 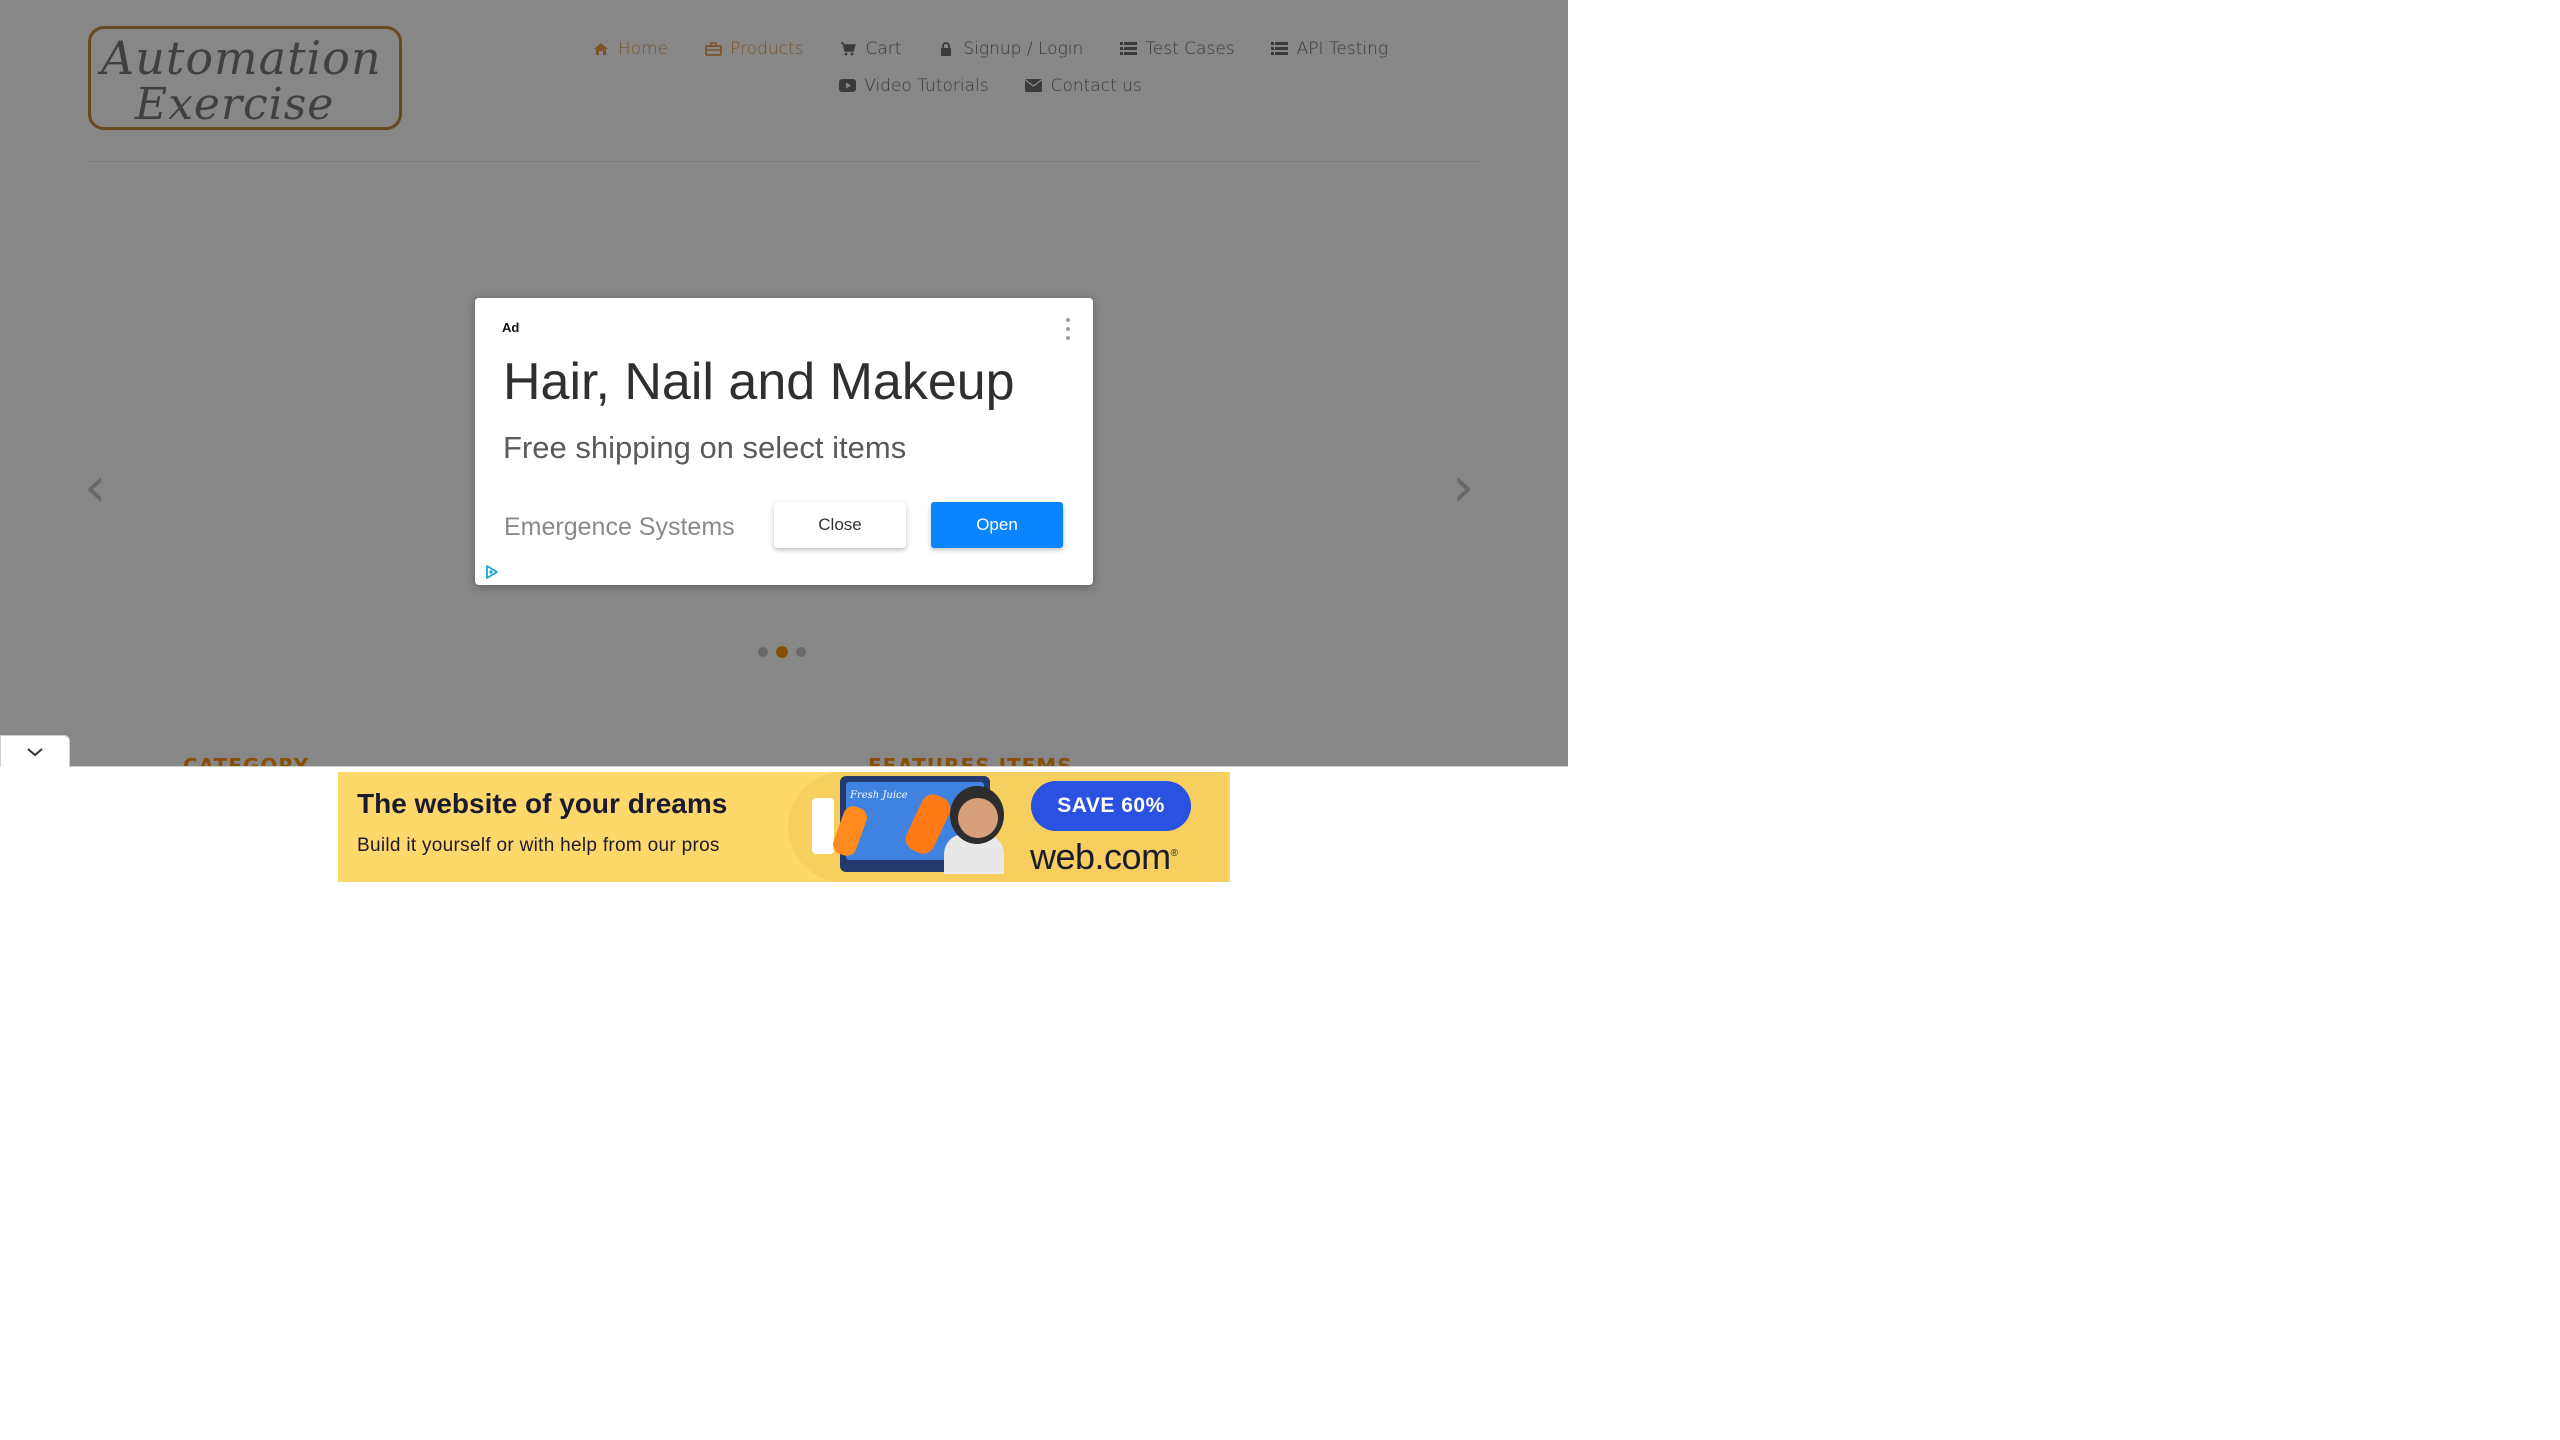 I want to click on person-face, so click(x=978, y=818).